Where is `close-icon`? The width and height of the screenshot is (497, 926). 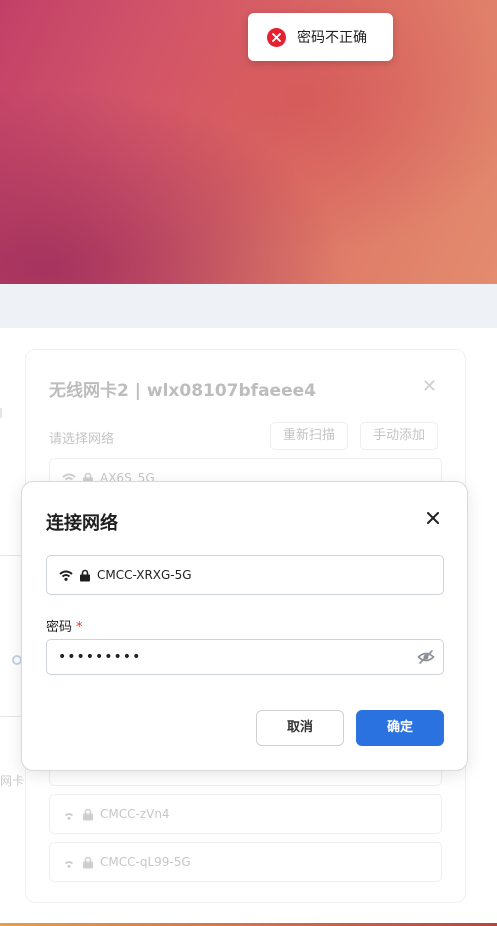 close-icon is located at coordinates (433, 518).